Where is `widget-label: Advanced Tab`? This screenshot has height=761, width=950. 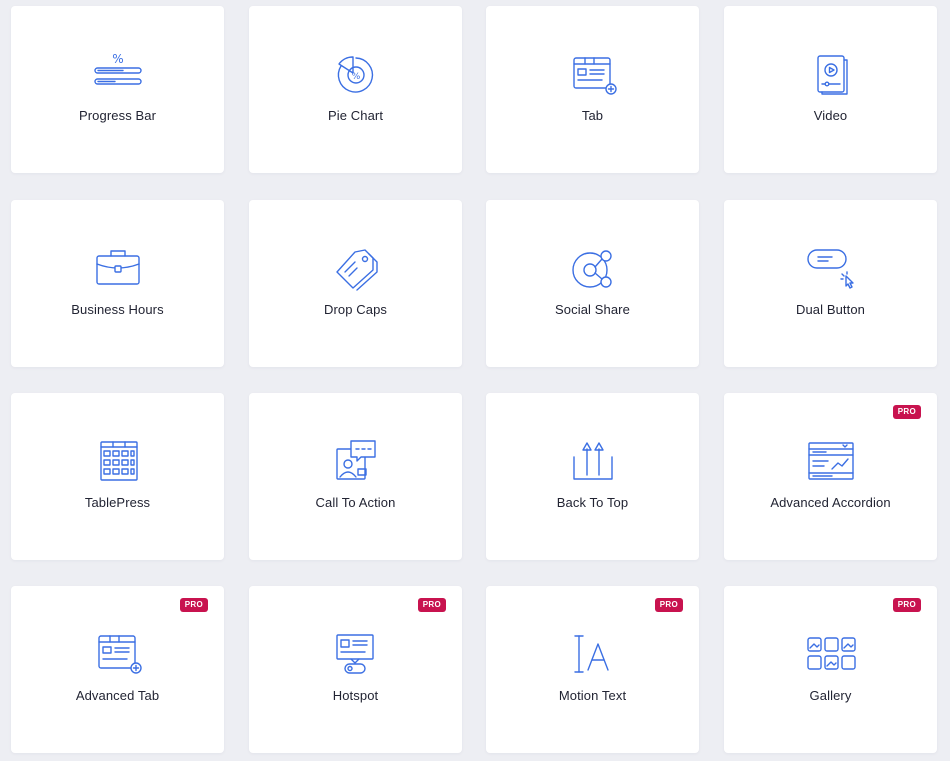
widget-label: Advanced Tab is located at coordinates (117, 695).